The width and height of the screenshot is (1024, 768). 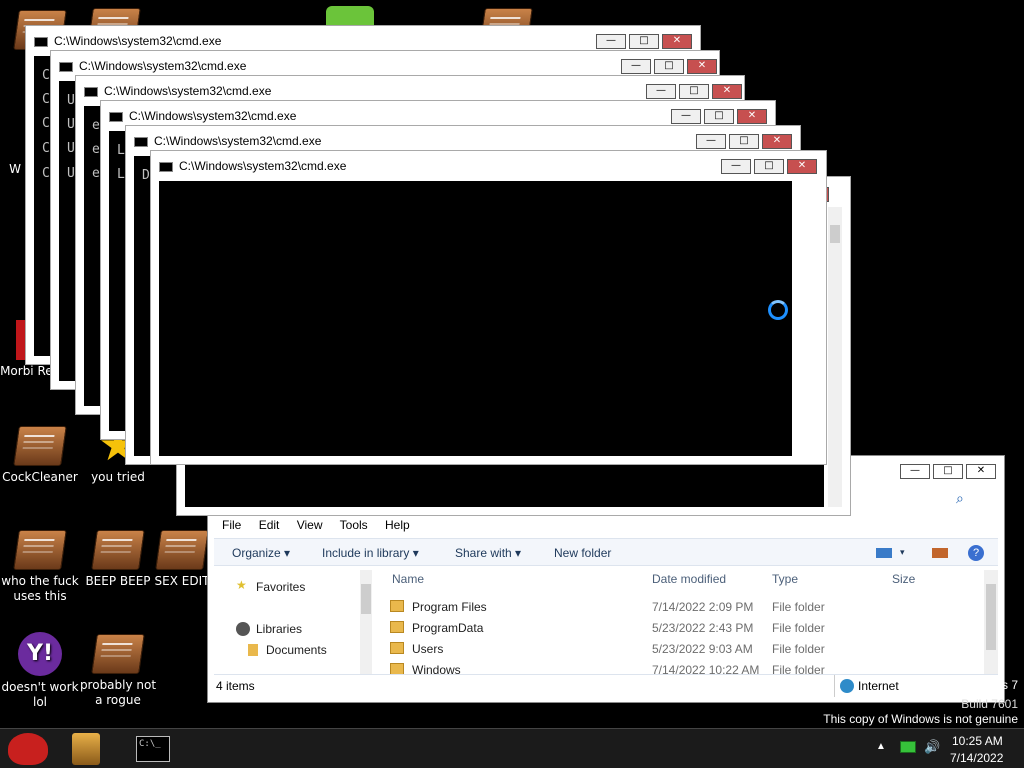 I want to click on preview-pane-icon, so click(x=940, y=553).